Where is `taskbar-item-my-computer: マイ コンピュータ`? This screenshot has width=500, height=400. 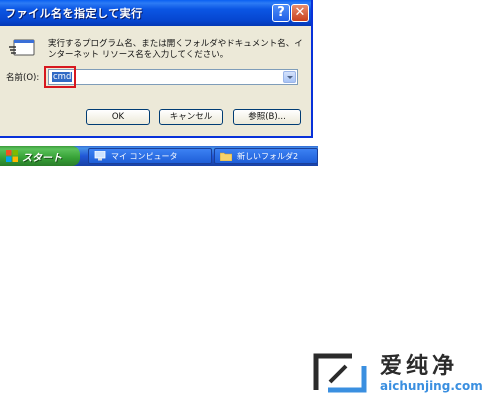
taskbar-item-my-computer: マイ コンピュータ is located at coordinates (150, 156).